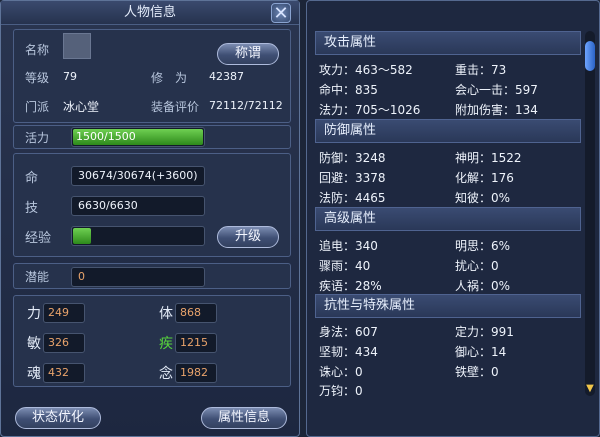  What do you see at coordinates (196, 343) in the screenshot?
I see `attr-value-swiftness: 1215` at bounding box center [196, 343].